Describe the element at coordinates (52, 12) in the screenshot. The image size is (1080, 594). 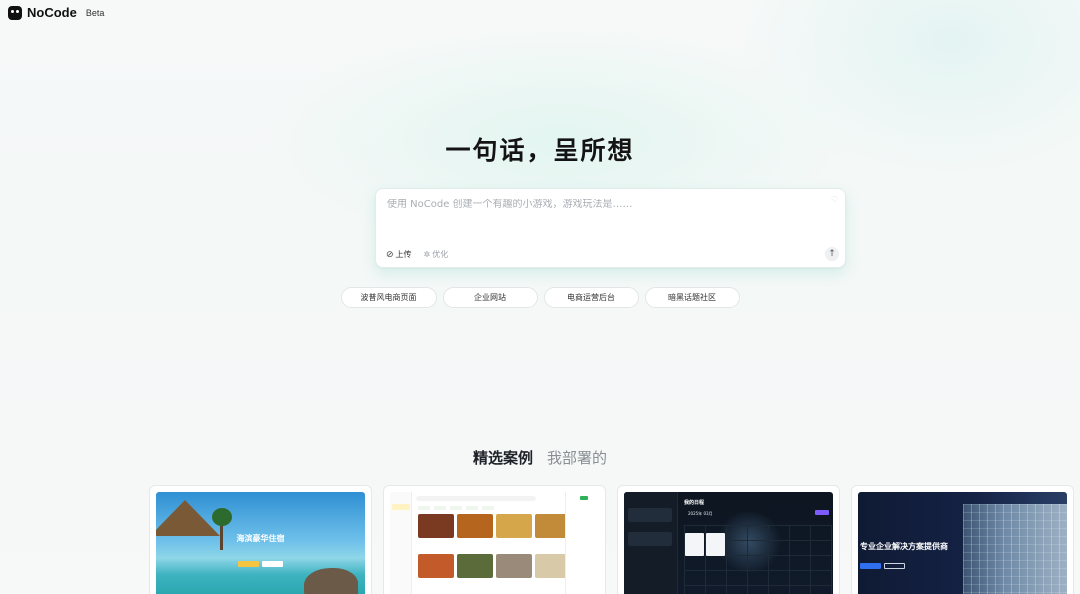
I see `brand-name: NoCode` at that location.